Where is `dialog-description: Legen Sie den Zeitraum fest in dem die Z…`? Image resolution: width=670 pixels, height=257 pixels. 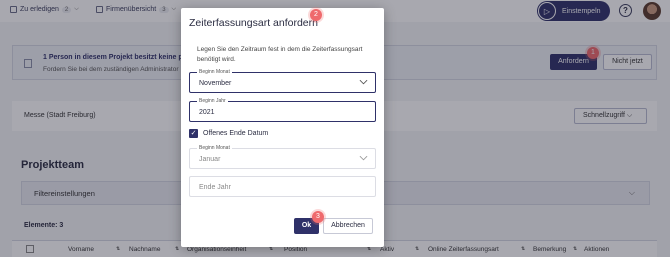
dialog-description: Legen Sie den Zeitraum fest in dem die Z… is located at coordinates (280, 54).